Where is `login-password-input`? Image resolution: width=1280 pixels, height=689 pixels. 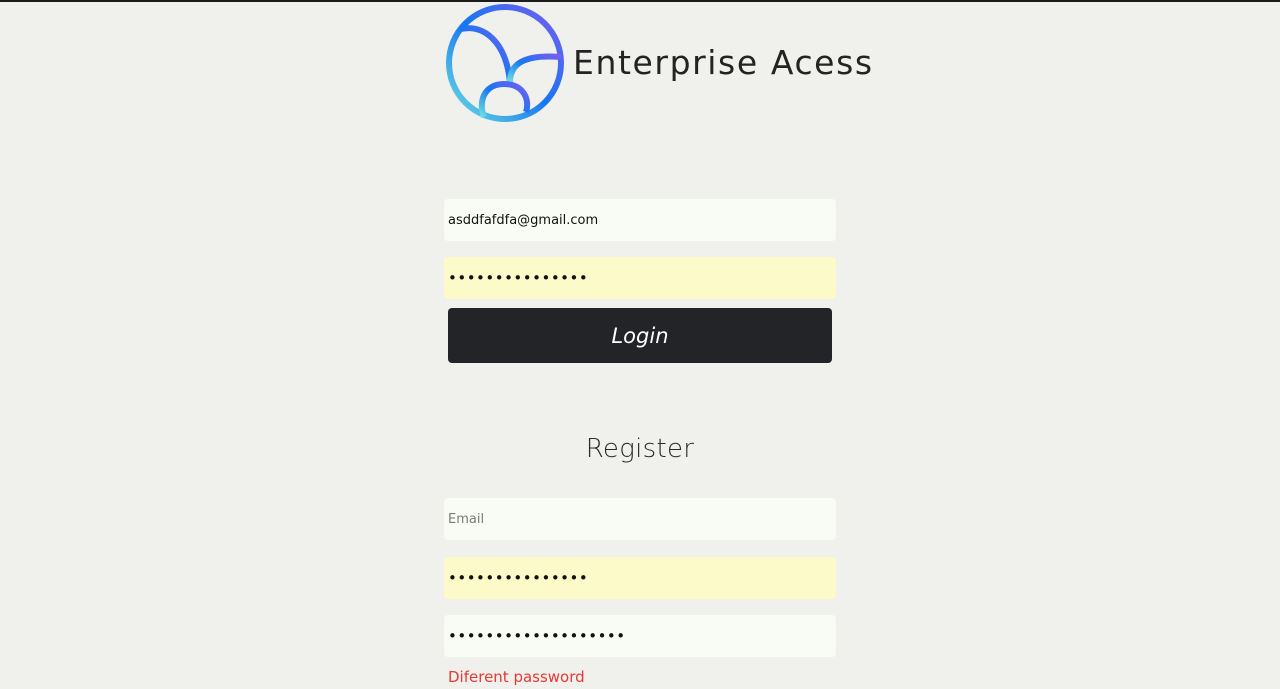 login-password-input is located at coordinates (640, 278).